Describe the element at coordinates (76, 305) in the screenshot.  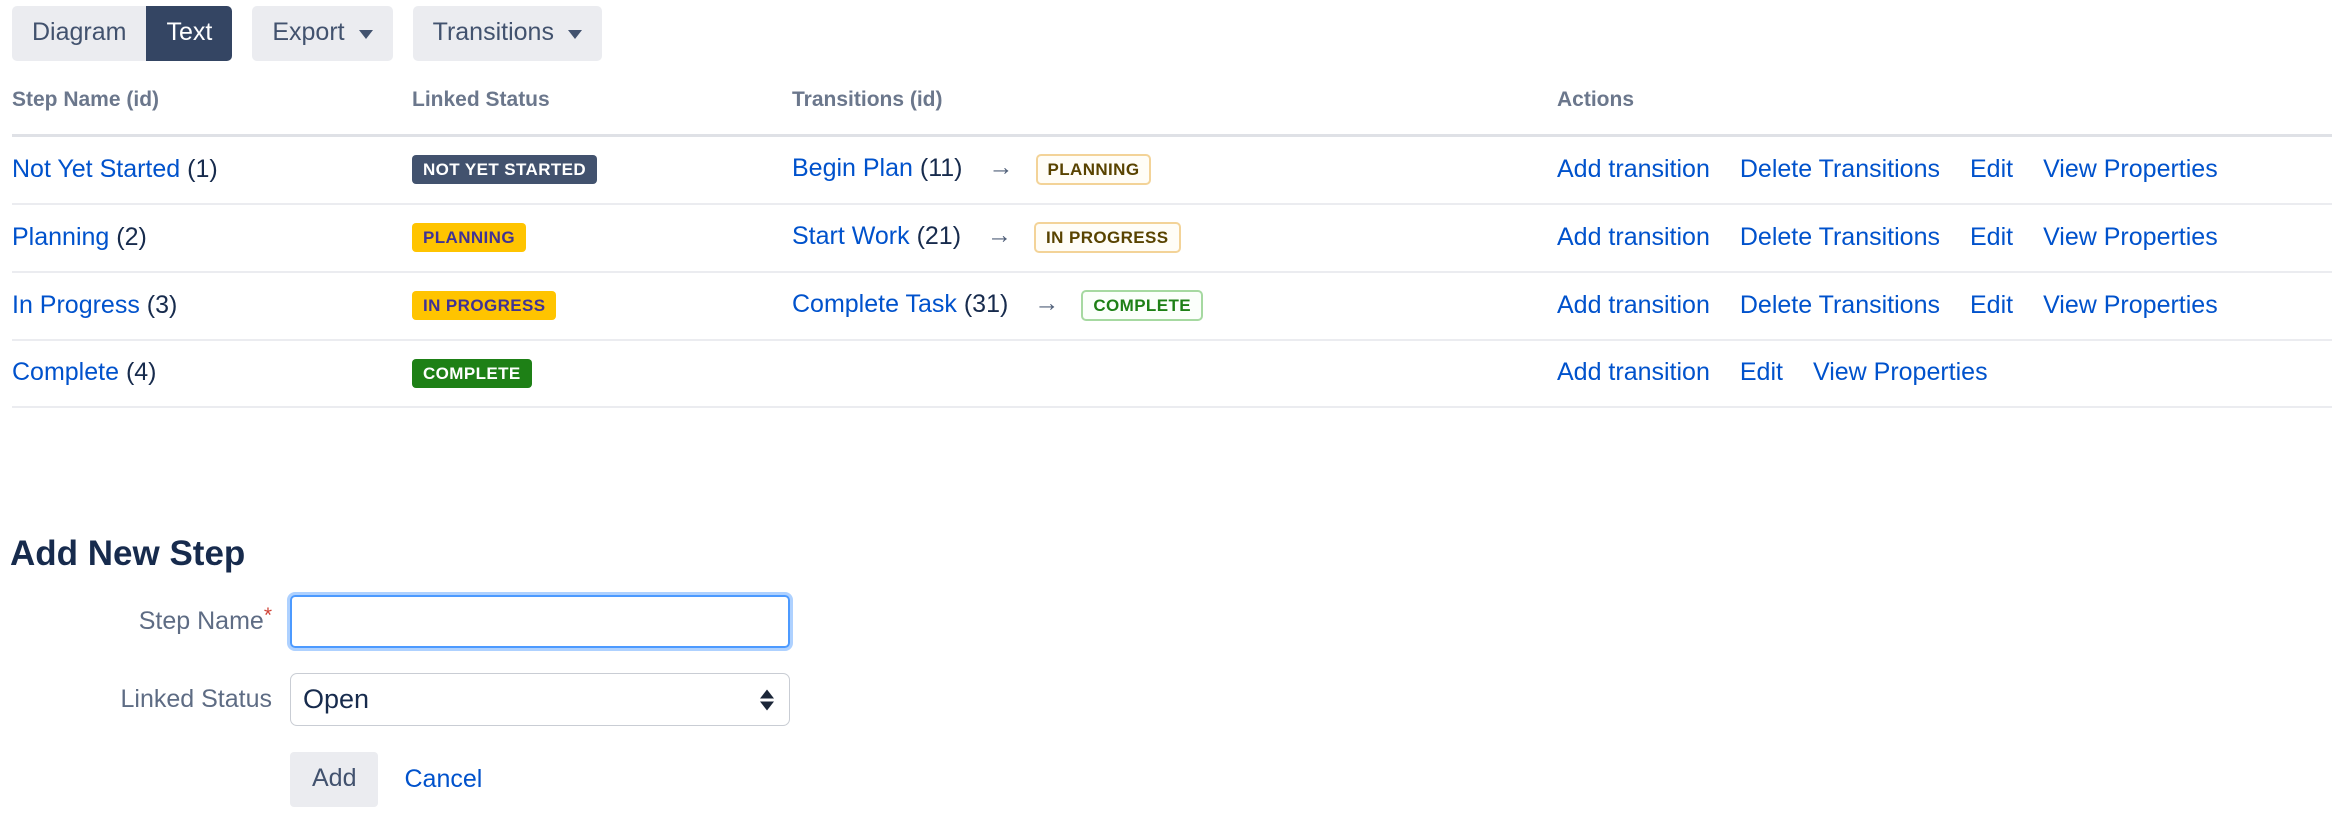
I see `step-name-link: In Progress` at that location.